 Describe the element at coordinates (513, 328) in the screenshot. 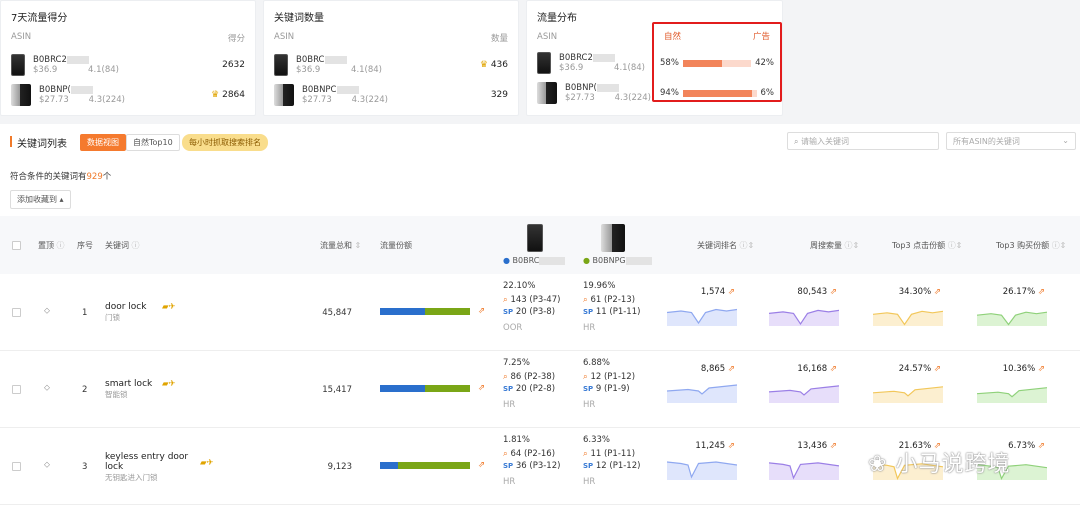

I see `rank-tag: OOR` at that location.